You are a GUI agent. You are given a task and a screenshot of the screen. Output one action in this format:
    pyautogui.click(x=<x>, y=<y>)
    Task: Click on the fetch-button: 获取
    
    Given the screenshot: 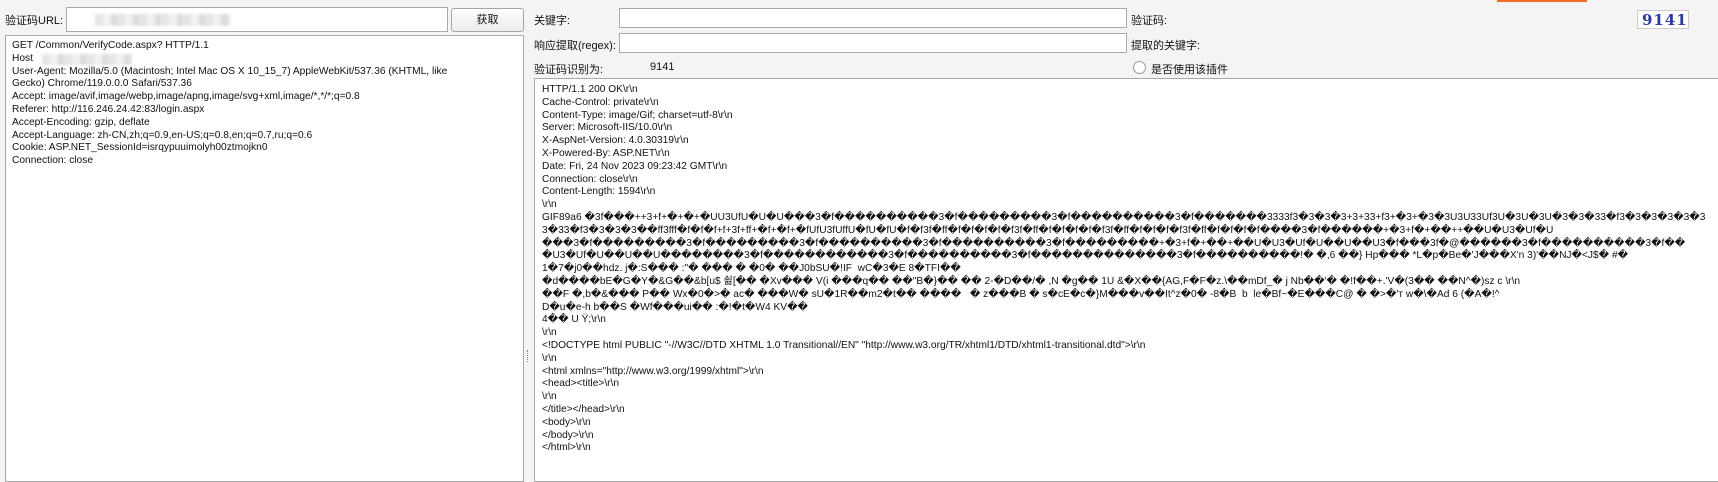 What is the action you would take?
    pyautogui.click(x=487, y=20)
    